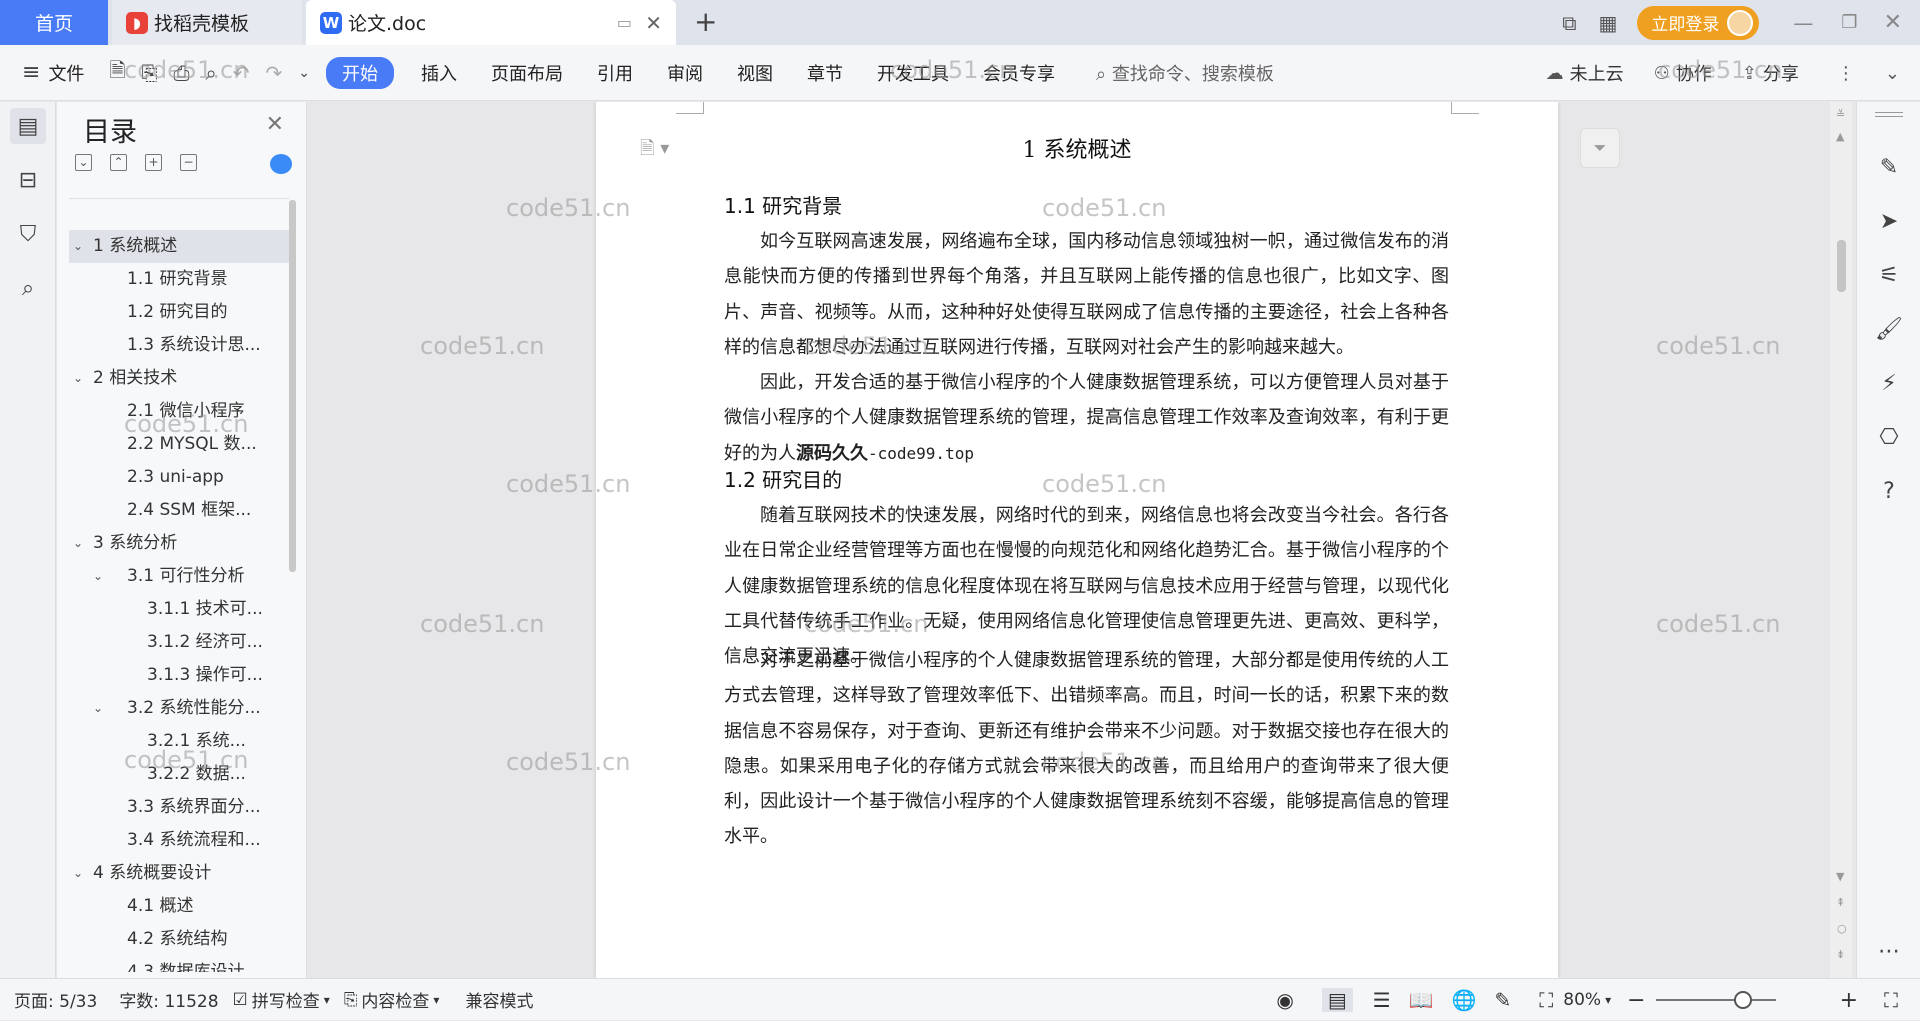 This screenshot has height=1021, width=1920. I want to click on zoom-slider, so click(1715, 1000).